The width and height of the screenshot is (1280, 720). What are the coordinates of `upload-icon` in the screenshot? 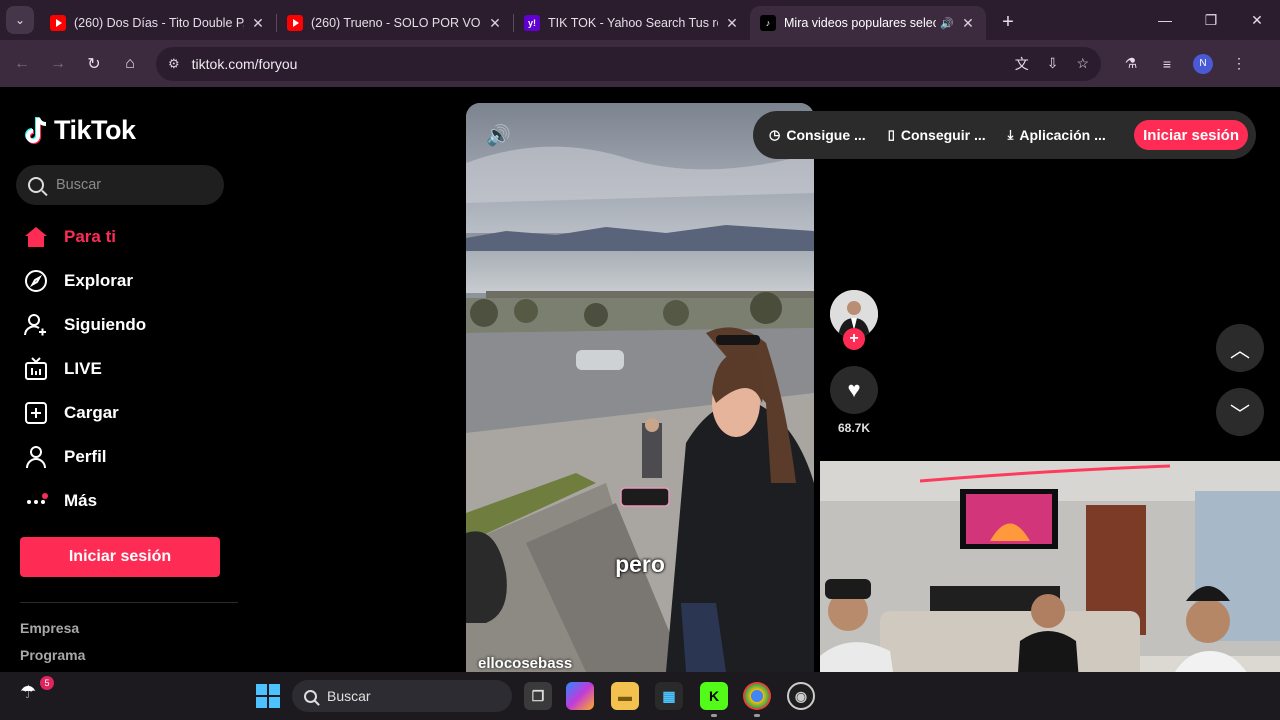 It's located at (36, 413).